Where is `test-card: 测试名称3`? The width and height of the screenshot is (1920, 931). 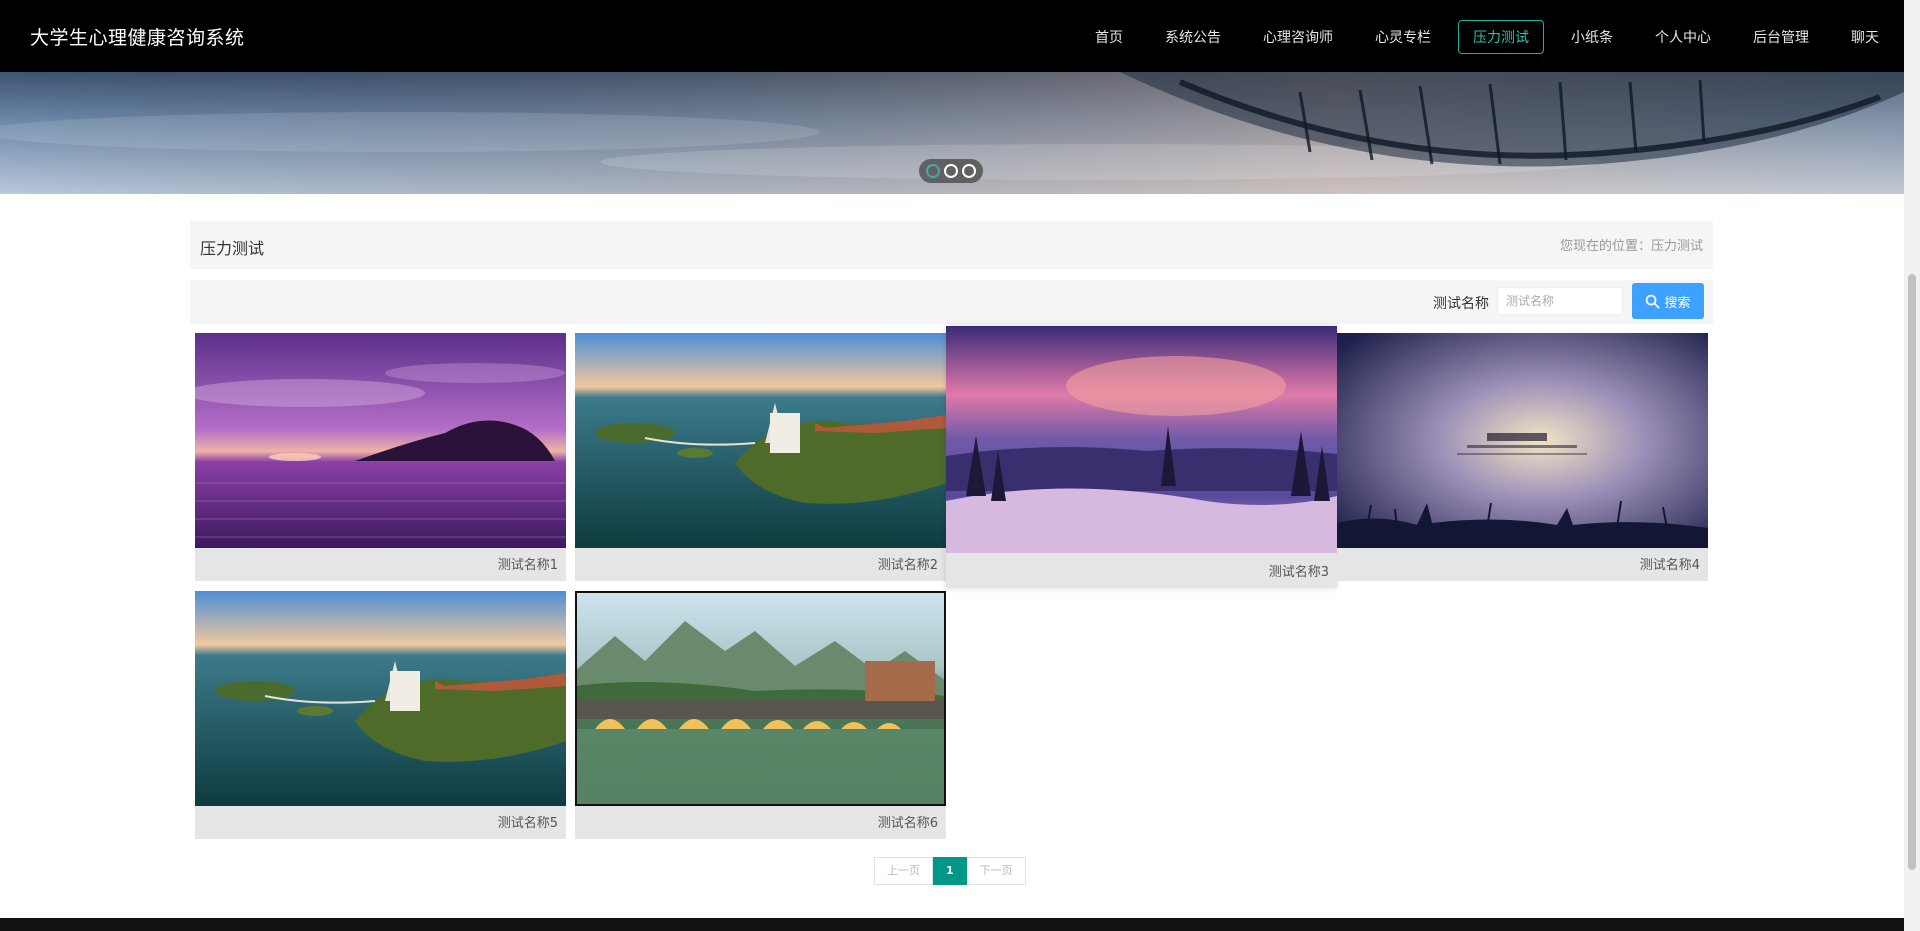
test-card: 测试名称3 is located at coordinates (1141, 457).